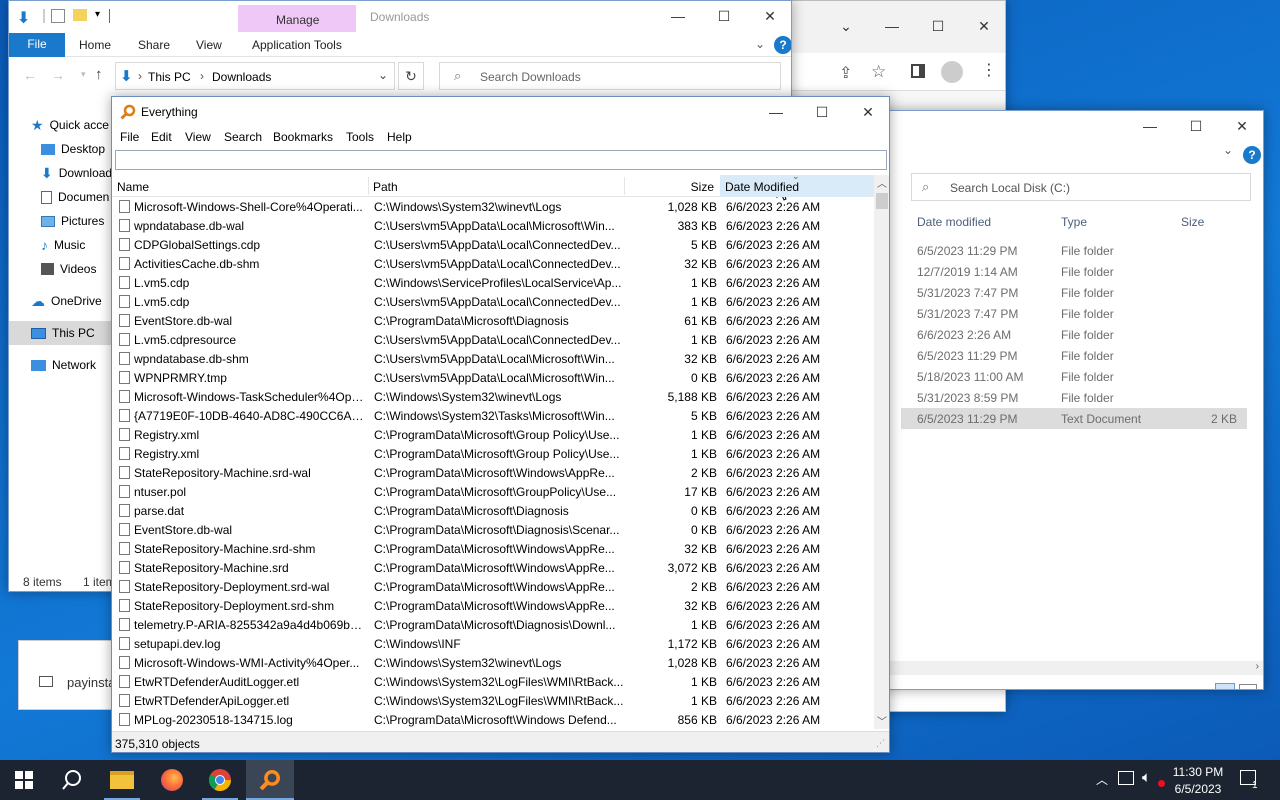 This screenshot has width=1280, height=800. Describe the element at coordinates (72, 221) in the screenshot. I see `nav-pictures: Pictures` at that location.